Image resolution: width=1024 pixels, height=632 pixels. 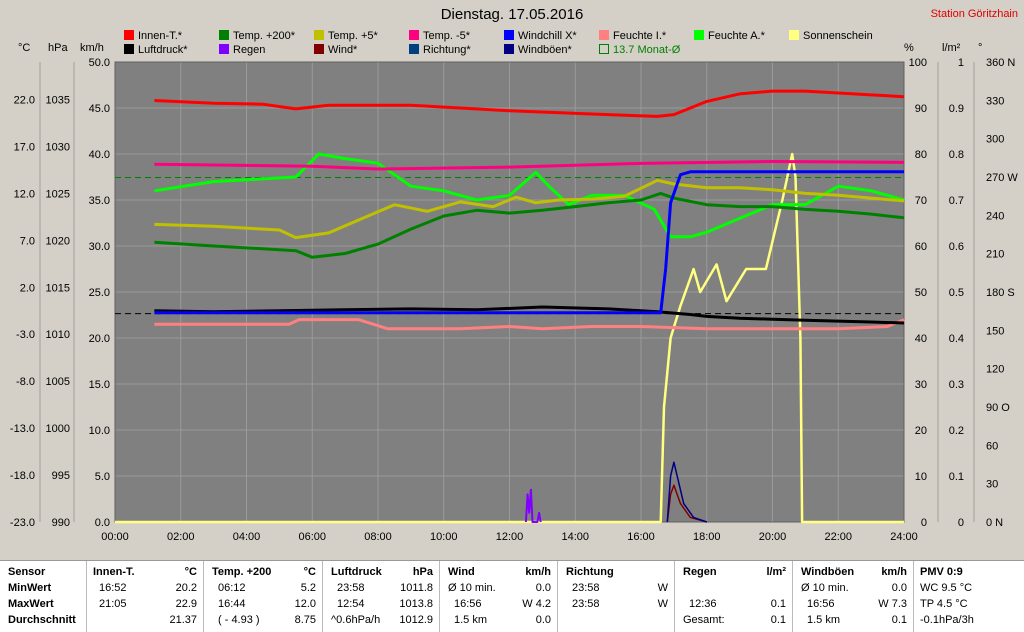 What do you see at coordinates (24, 147) in the screenshot?
I see `temp-tick-label: 17.0` at bounding box center [24, 147].